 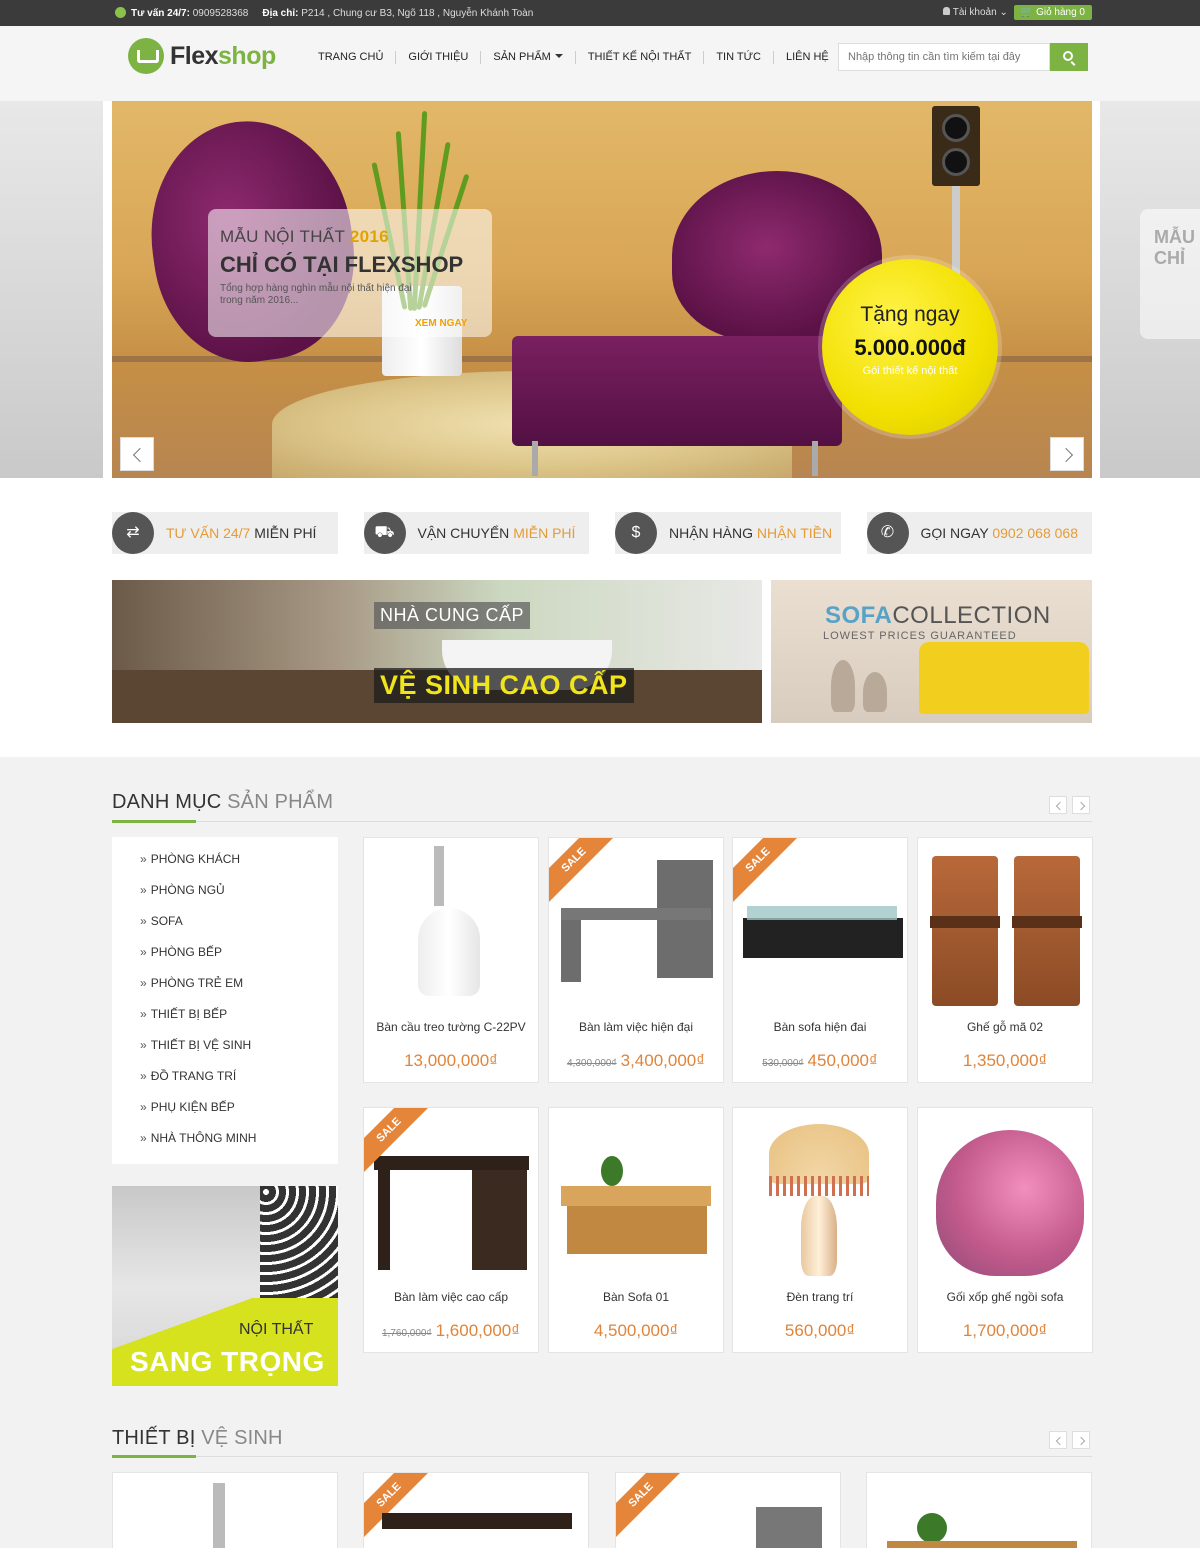 What do you see at coordinates (535, 458) in the screenshot?
I see `slide-decor-leg` at bounding box center [535, 458].